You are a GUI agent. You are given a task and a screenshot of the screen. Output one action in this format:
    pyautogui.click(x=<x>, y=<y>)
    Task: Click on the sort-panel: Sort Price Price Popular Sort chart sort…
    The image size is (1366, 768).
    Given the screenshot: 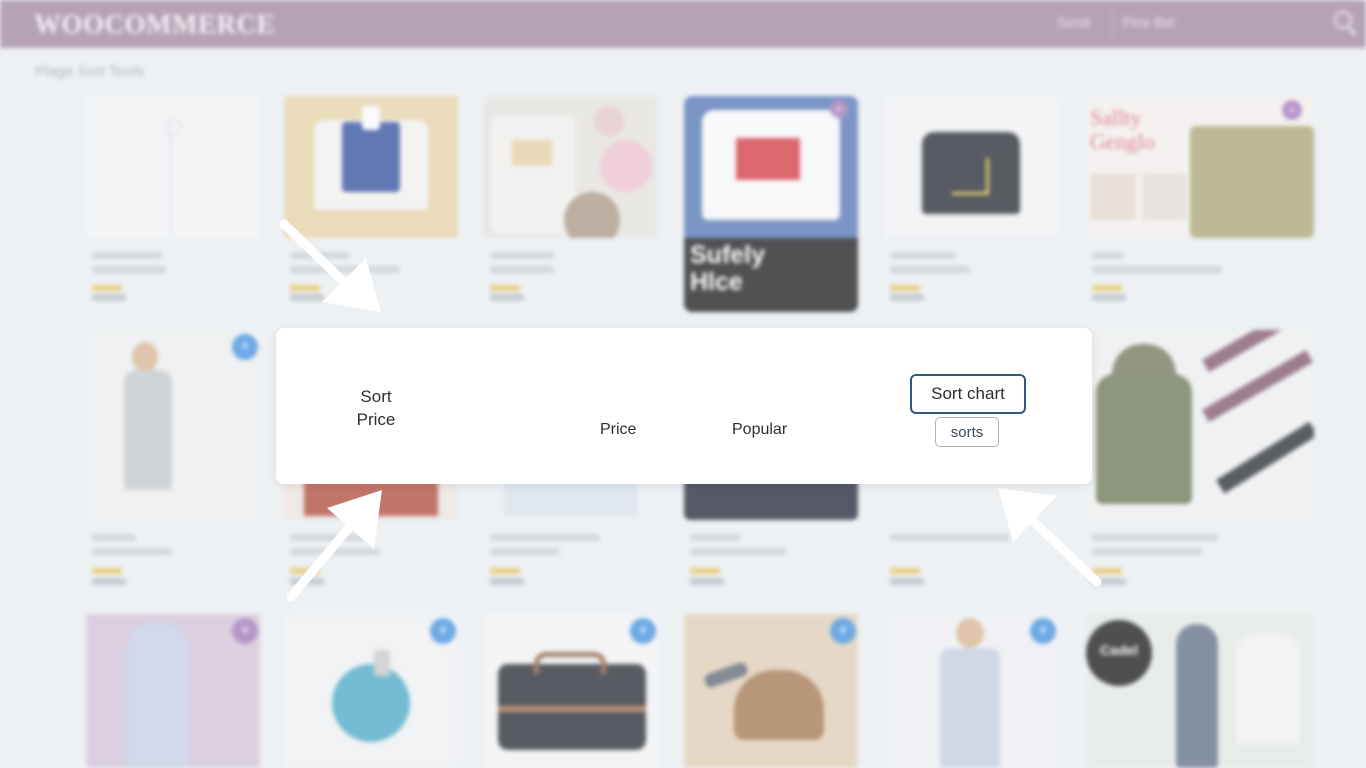 What is the action you would take?
    pyautogui.click(x=684, y=406)
    